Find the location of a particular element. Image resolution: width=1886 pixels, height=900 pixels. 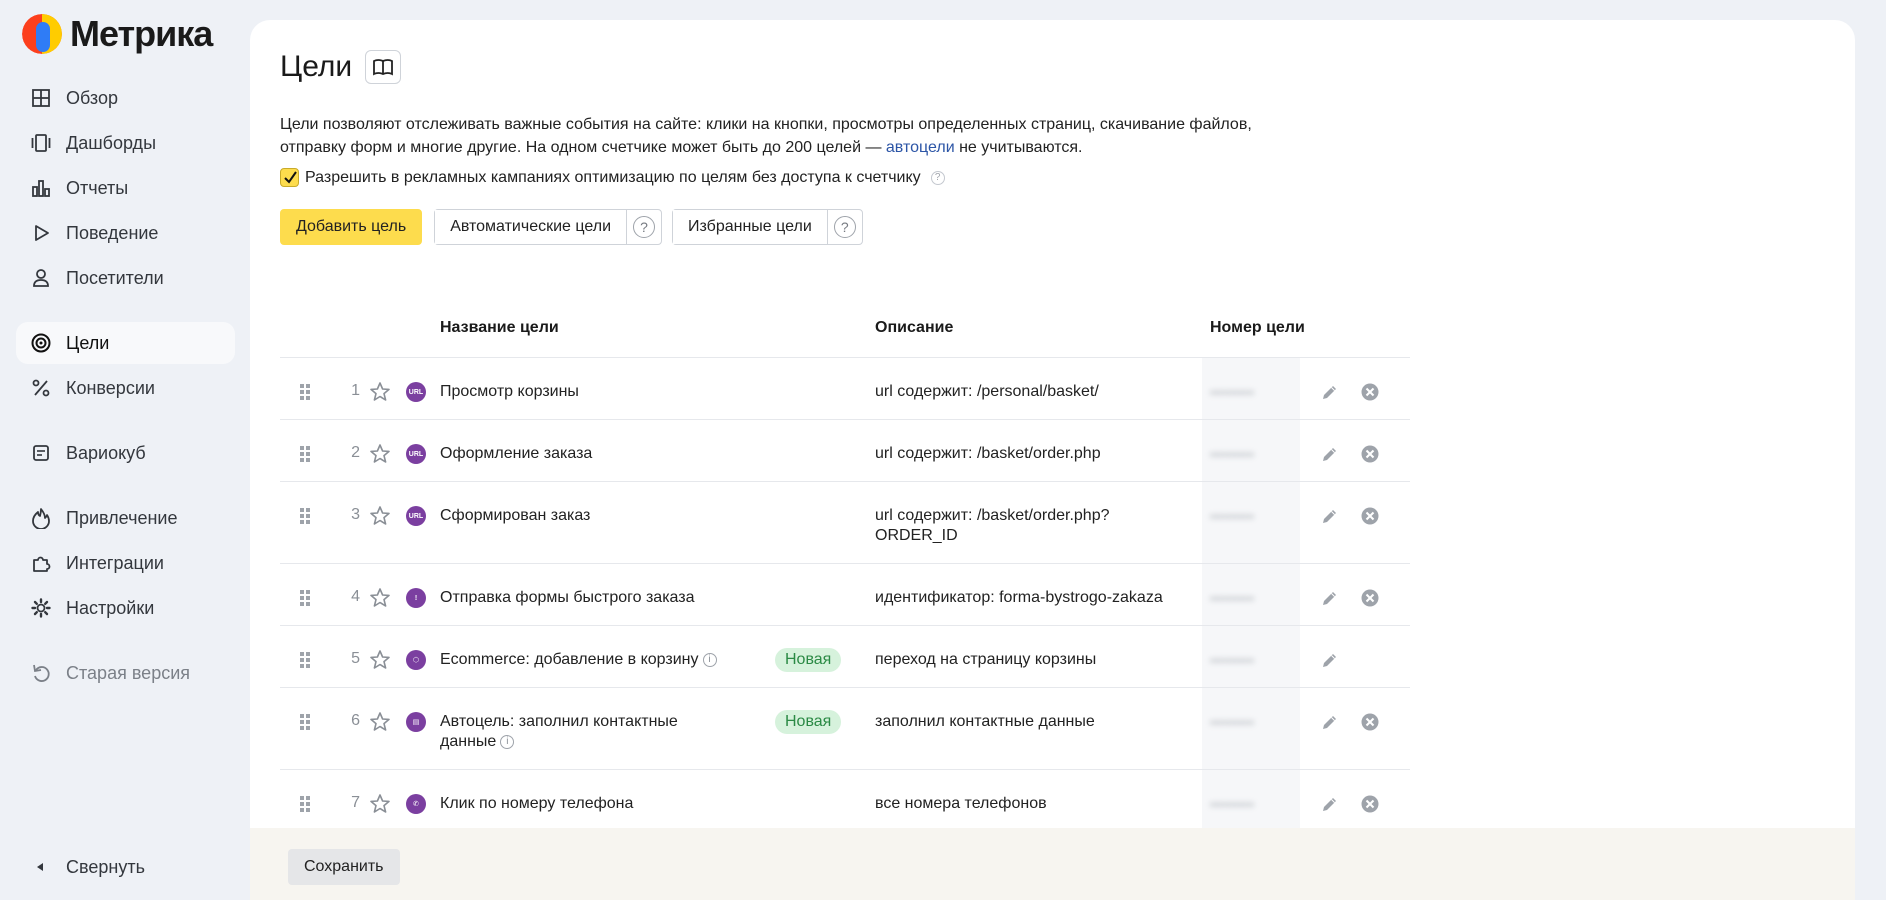

sidebar-item-label: Дашборды is located at coordinates (111, 142).